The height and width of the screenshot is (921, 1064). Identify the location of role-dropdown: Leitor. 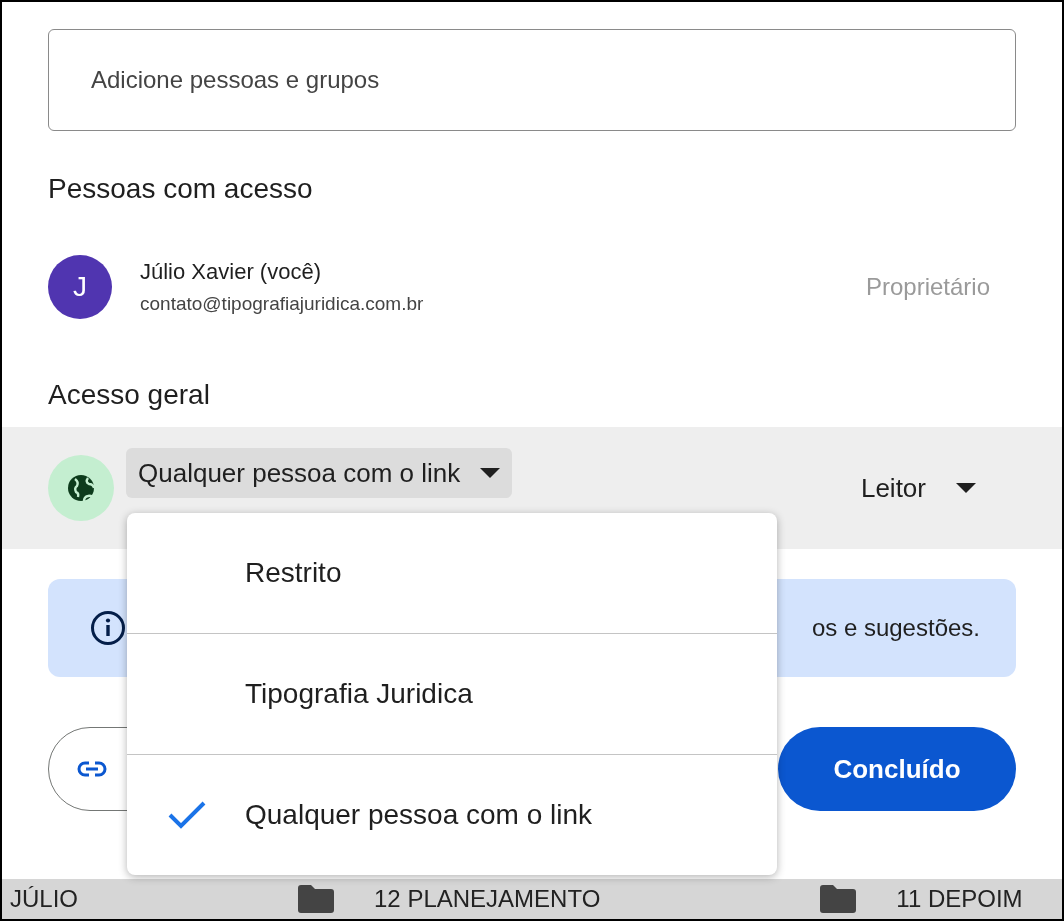
(918, 488).